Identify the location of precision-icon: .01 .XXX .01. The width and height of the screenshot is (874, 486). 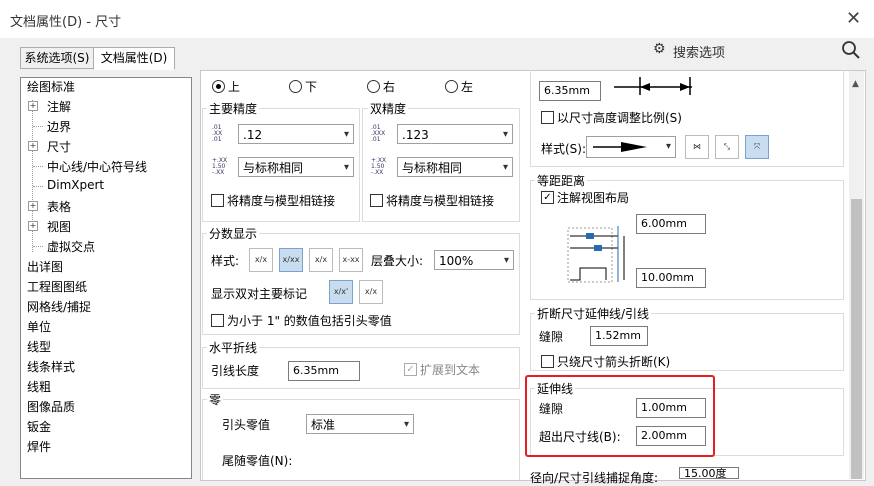
(378, 133).